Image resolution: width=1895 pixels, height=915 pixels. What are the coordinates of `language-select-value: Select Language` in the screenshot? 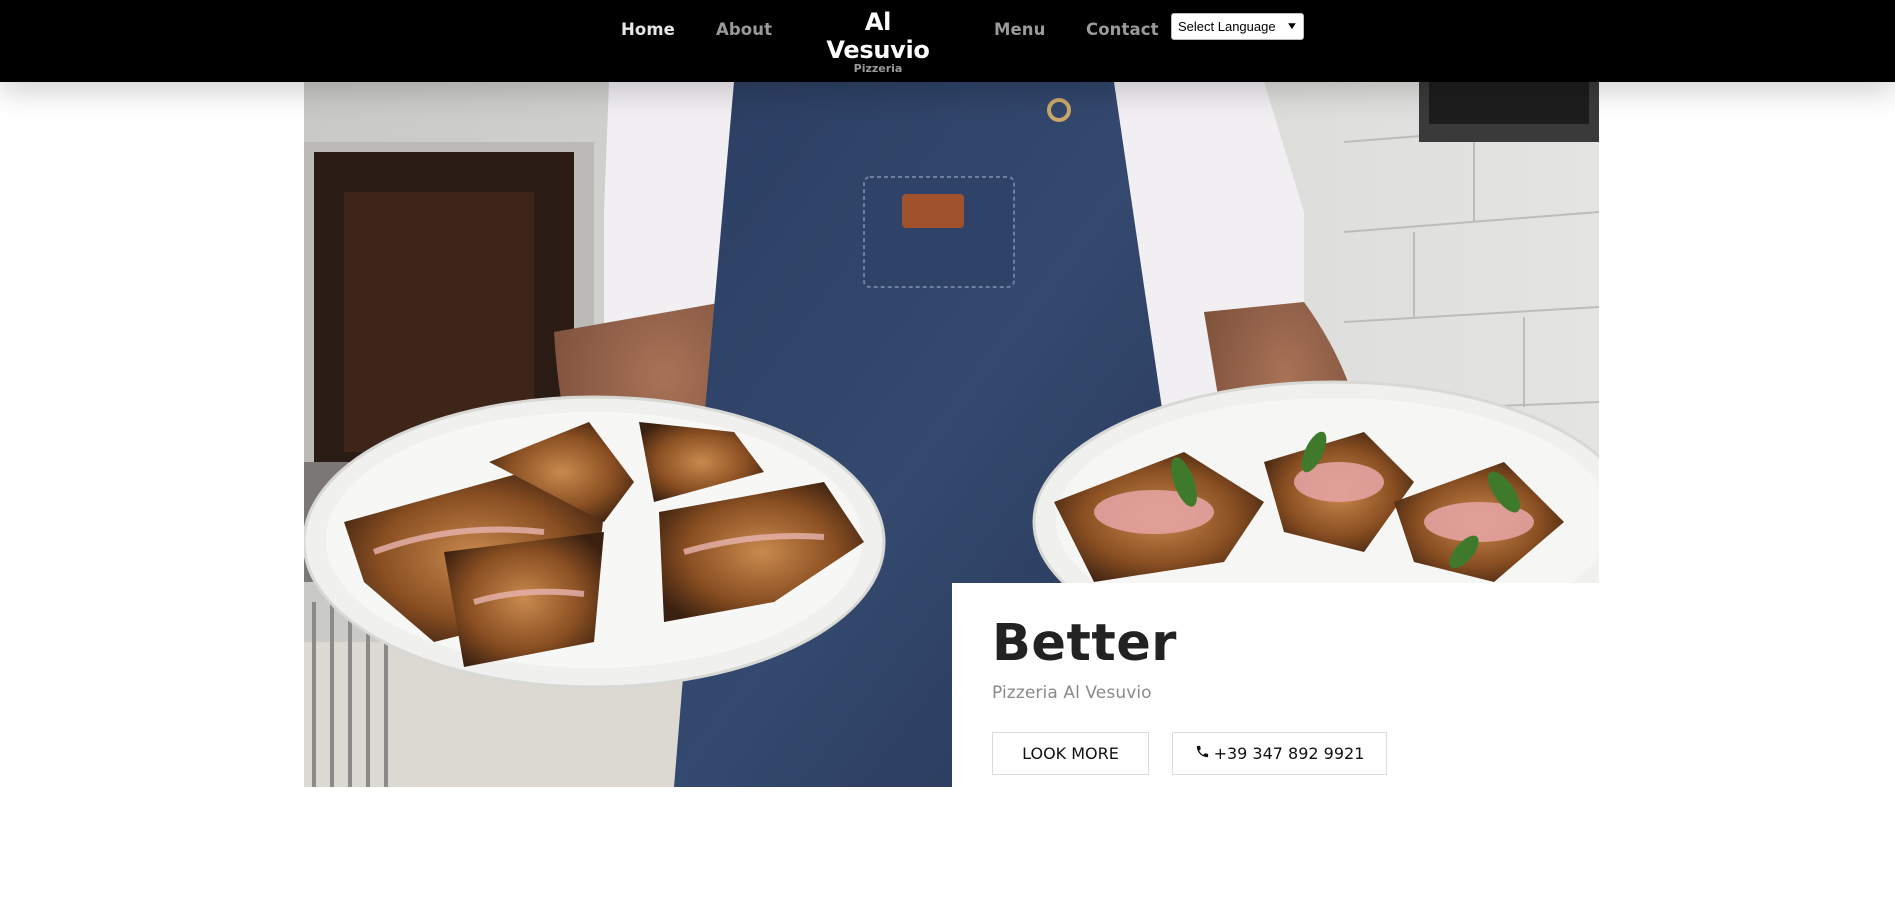 It's located at (1227, 26).